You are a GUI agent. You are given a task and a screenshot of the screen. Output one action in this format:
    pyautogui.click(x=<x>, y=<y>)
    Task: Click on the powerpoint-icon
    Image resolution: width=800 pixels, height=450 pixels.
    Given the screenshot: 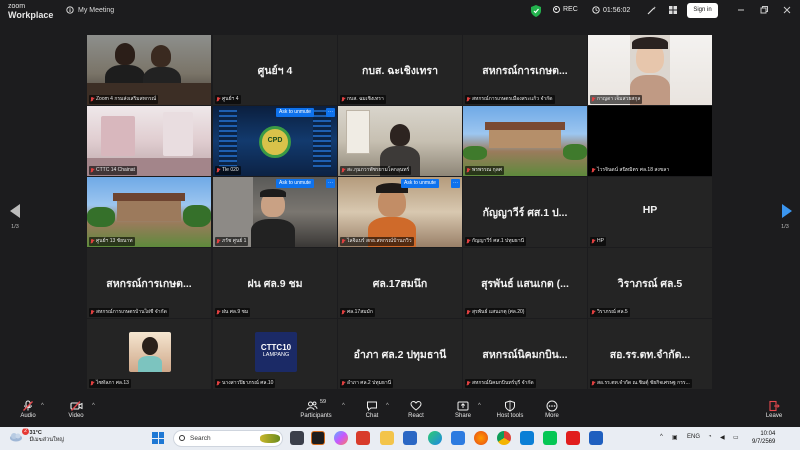 What is the action you would take?
    pyautogui.click(x=363, y=438)
    